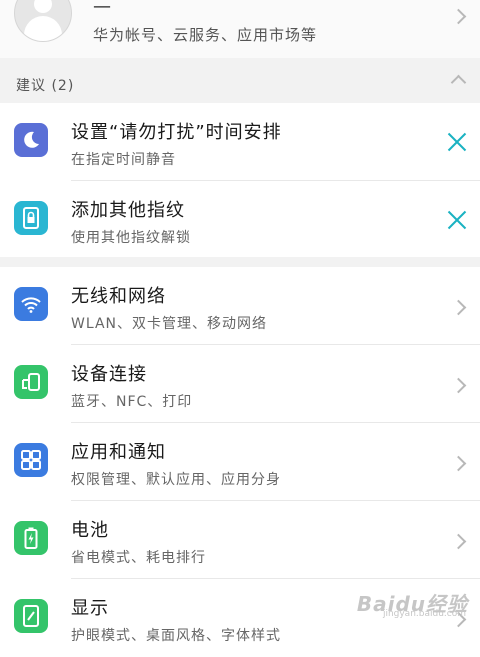 The width and height of the screenshot is (480, 657). What do you see at coordinates (240, 306) in the screenshot?
I see `setting-wireless-networks: 无线和网络 WLAN、双卡管理、移动网络` at bounding box center [240, 306].